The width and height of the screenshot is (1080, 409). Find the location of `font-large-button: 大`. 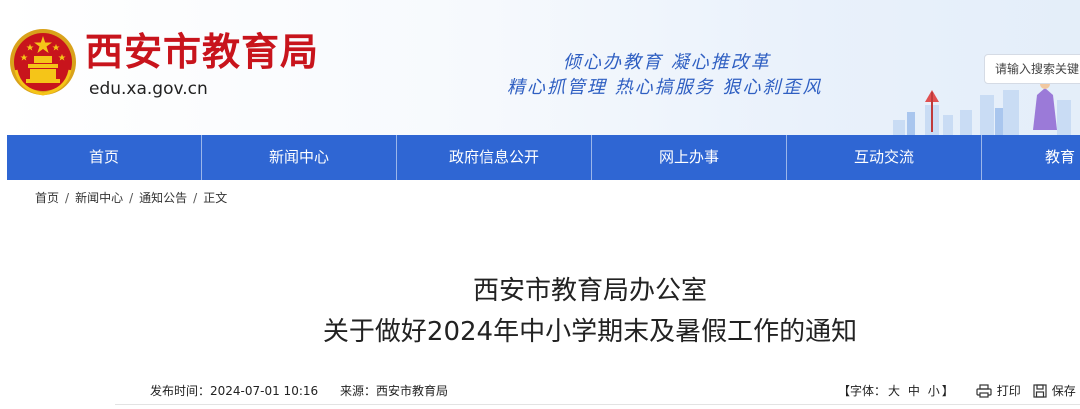

font-large-button: 大 is located at coordinates (894, 391).